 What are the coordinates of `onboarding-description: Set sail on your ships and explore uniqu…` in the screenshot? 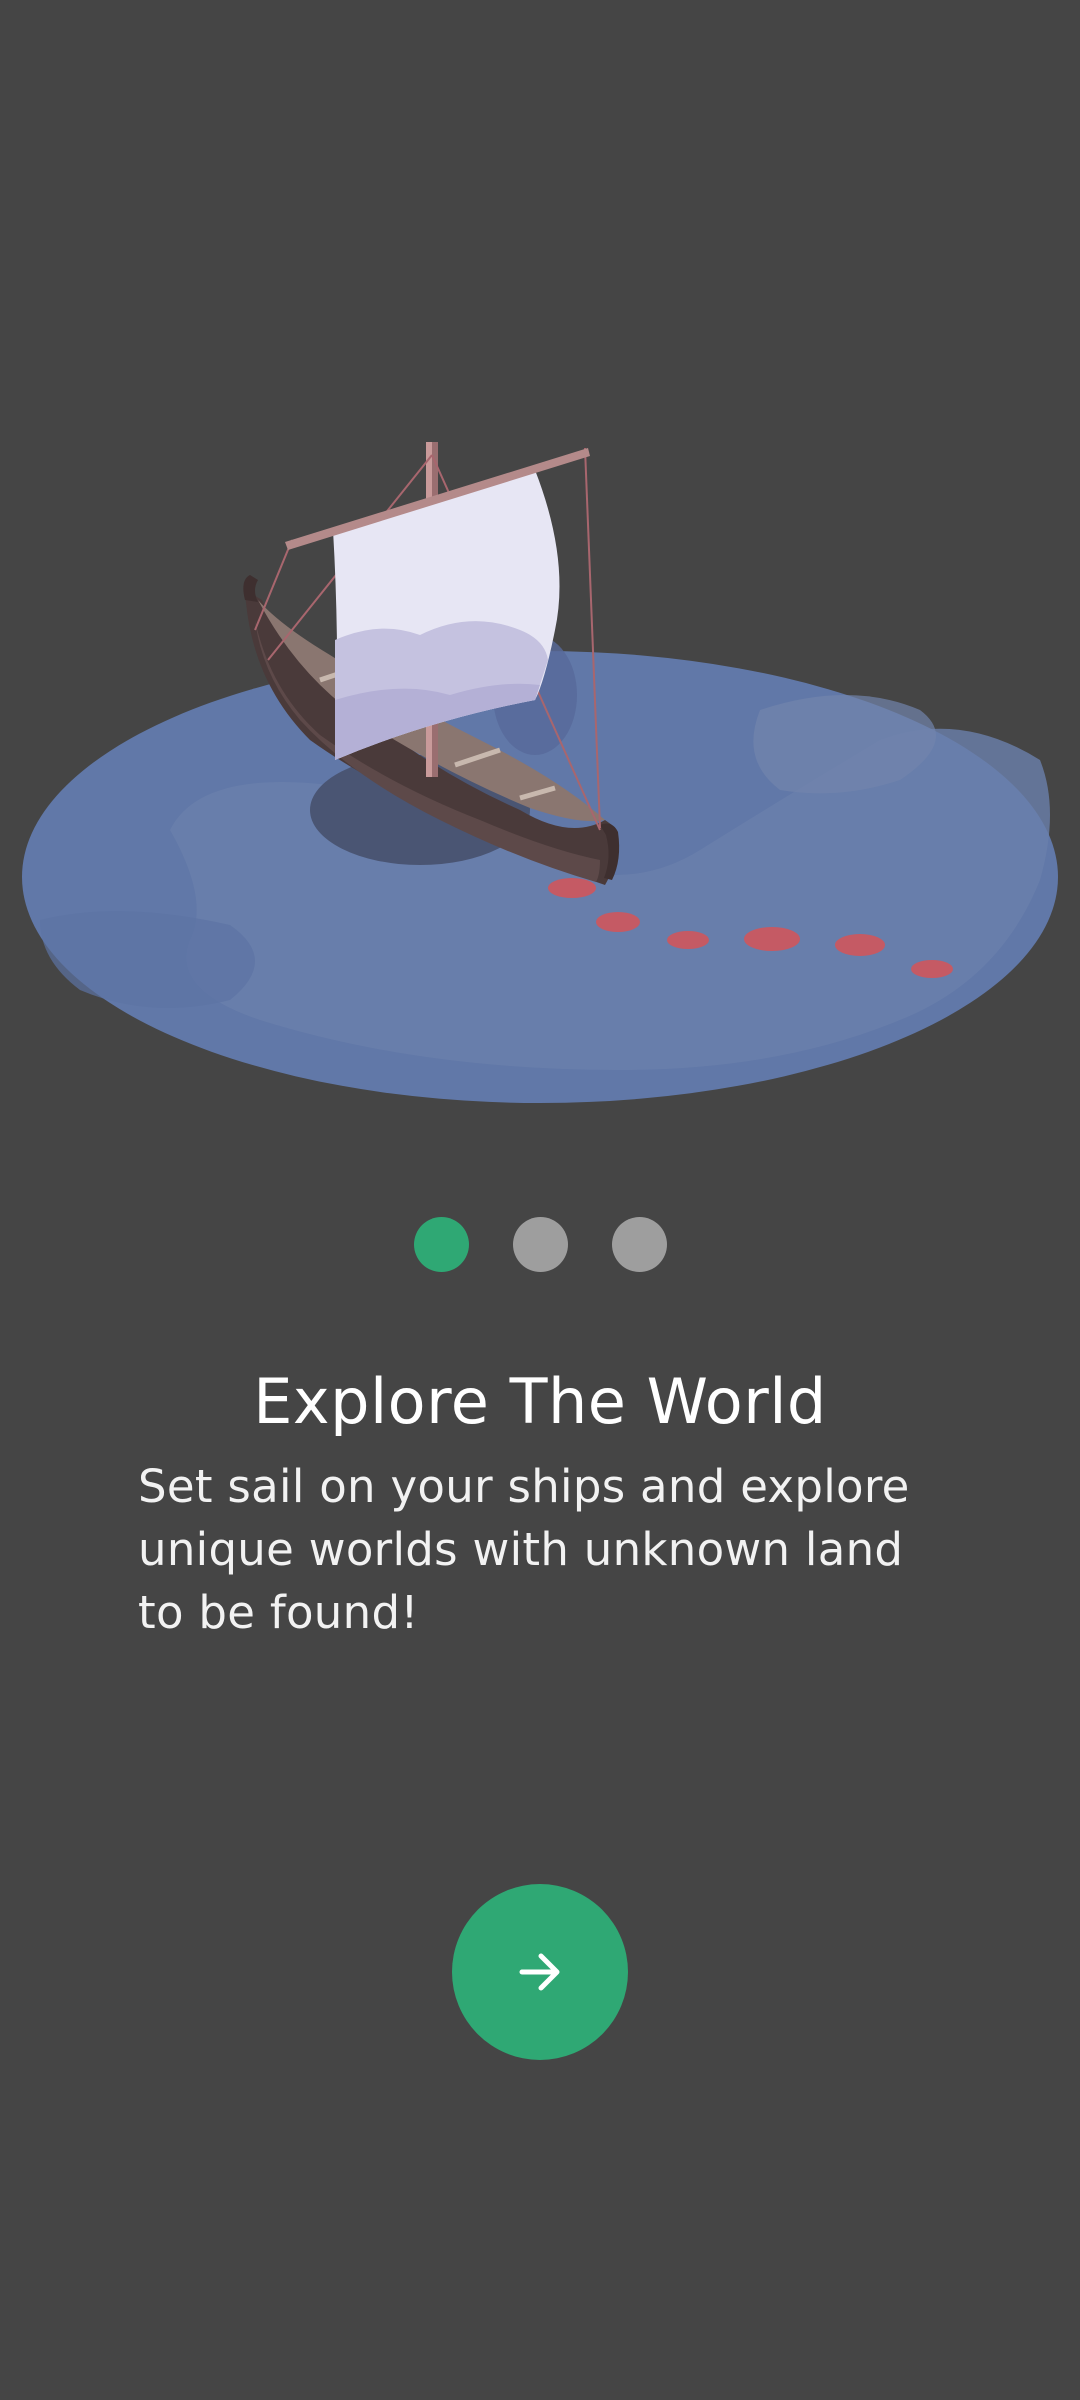 It's located at (524, 1549).